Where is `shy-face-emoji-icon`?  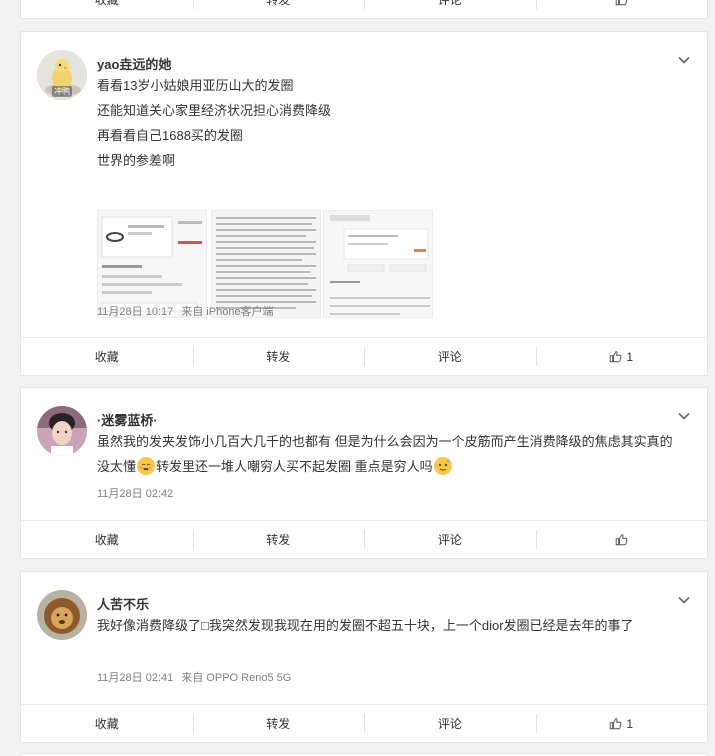 shy-face-emoji-icon is located at coordinates (146, 466).